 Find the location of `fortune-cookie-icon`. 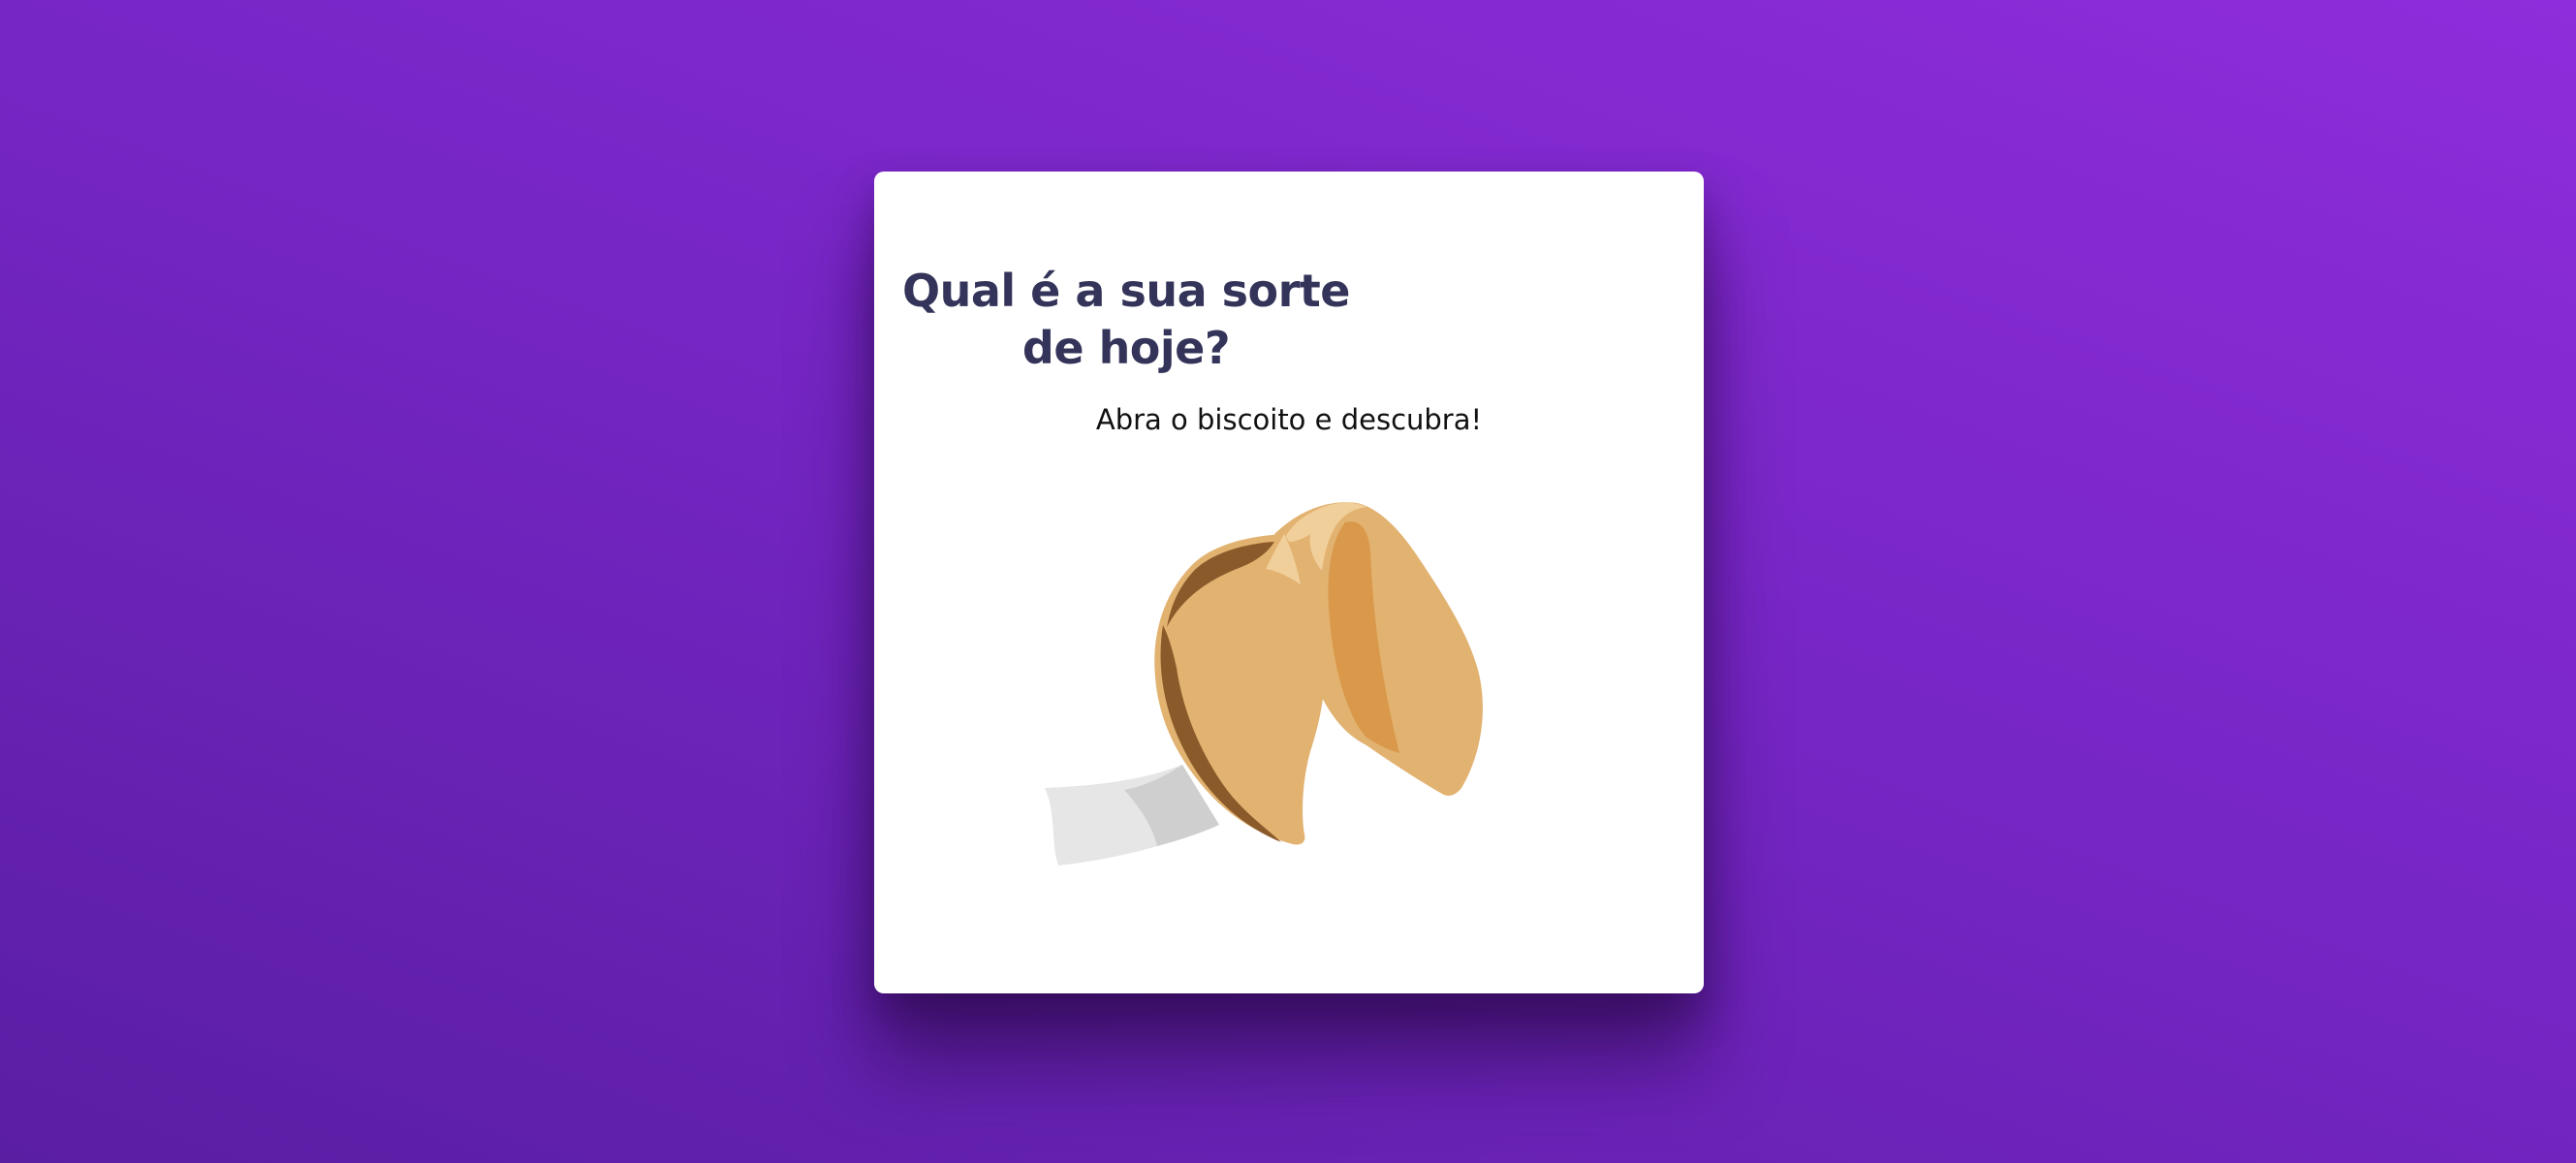

fortune-cookie-icon is located at coordinates (1289, 677).